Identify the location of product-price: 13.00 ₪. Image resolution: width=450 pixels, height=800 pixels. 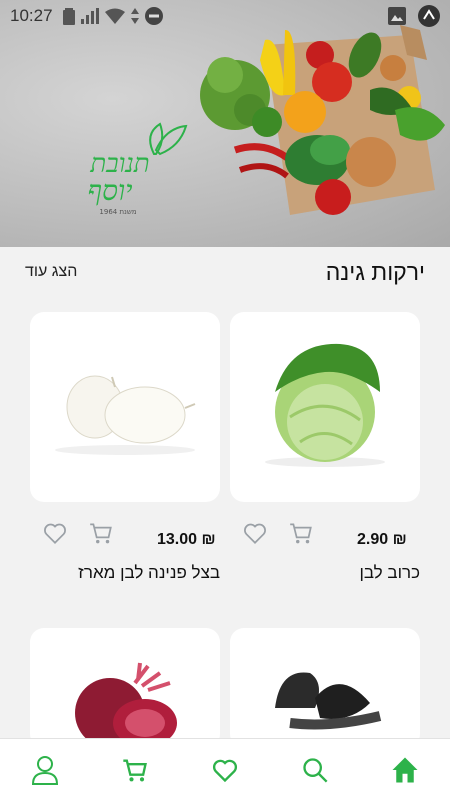
(186, 539).